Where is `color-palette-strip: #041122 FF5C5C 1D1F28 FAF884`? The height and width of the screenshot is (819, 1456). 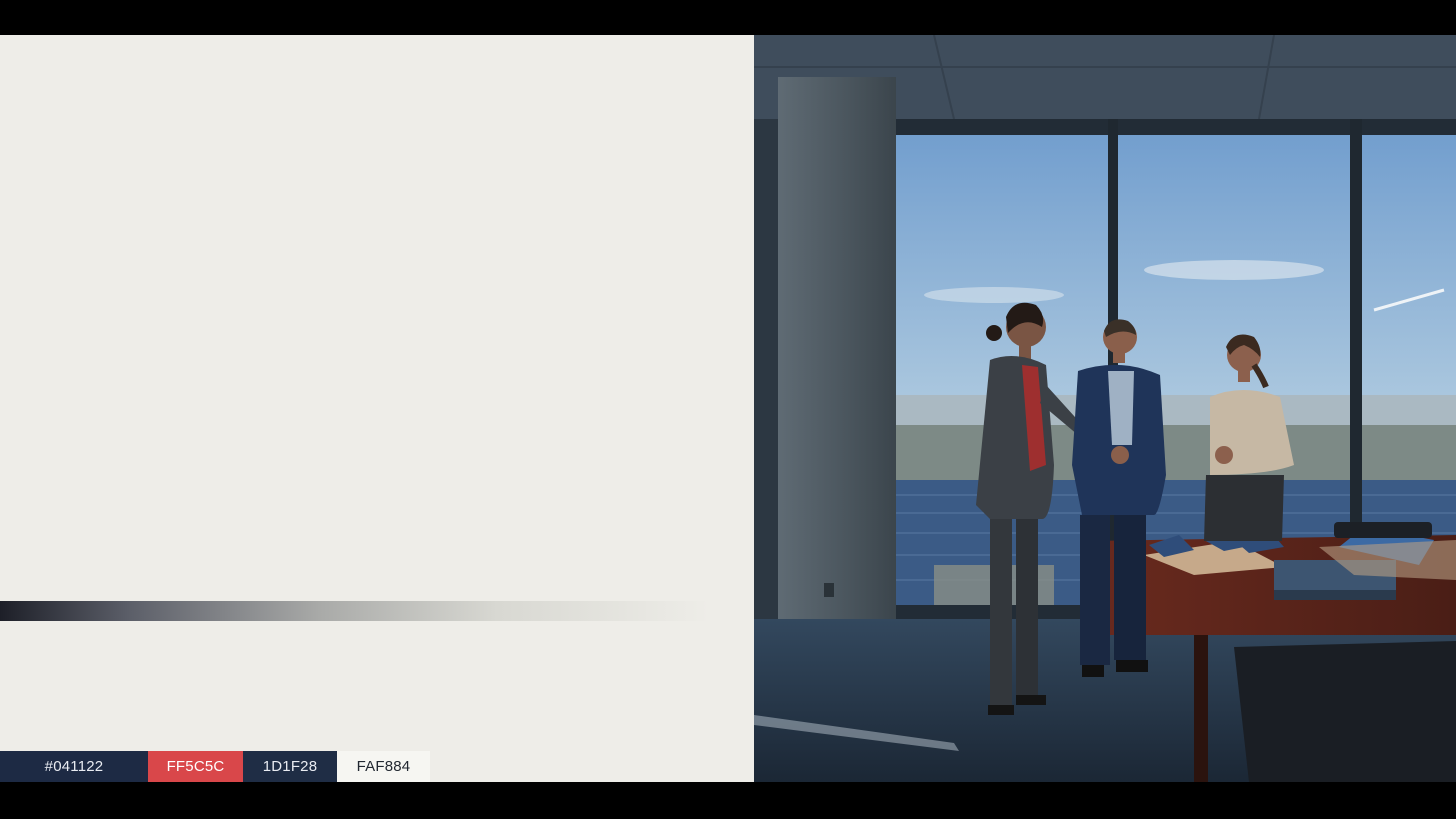
color-palette-strip: #041122 FF5C5C 1D1F28 FAF884 is located at coordinates (215, 766).